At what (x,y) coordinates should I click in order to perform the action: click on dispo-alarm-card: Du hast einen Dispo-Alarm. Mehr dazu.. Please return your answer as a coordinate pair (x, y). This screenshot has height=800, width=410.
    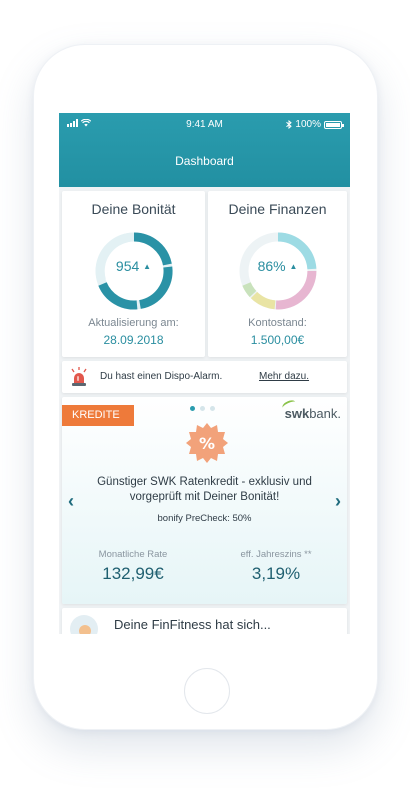
    Looking at the image, I should click on (204, 377).